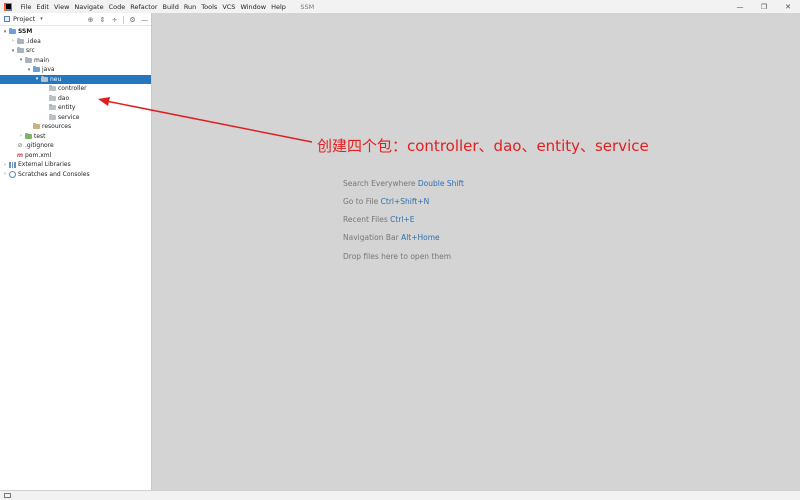  I want to click on tree-item-label: service, so click(69, 117).